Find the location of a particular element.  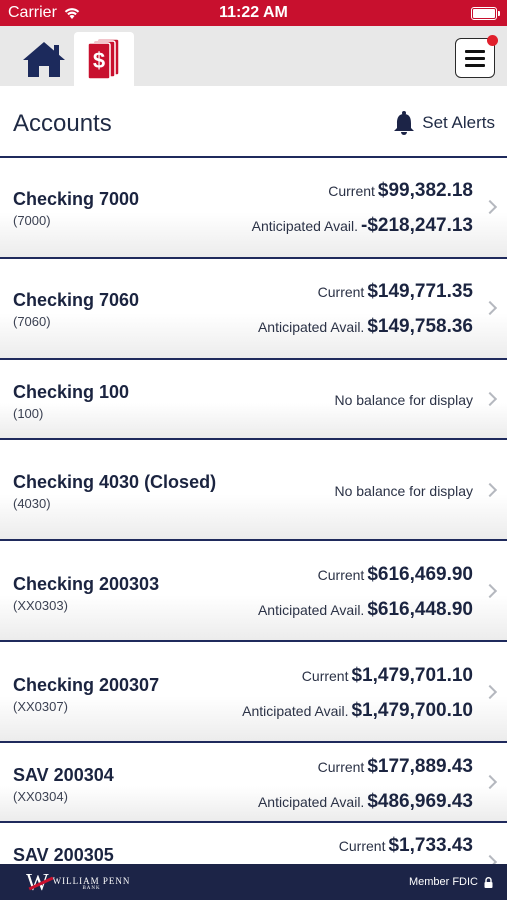

battery-icon is located at coordinates (485, 13).